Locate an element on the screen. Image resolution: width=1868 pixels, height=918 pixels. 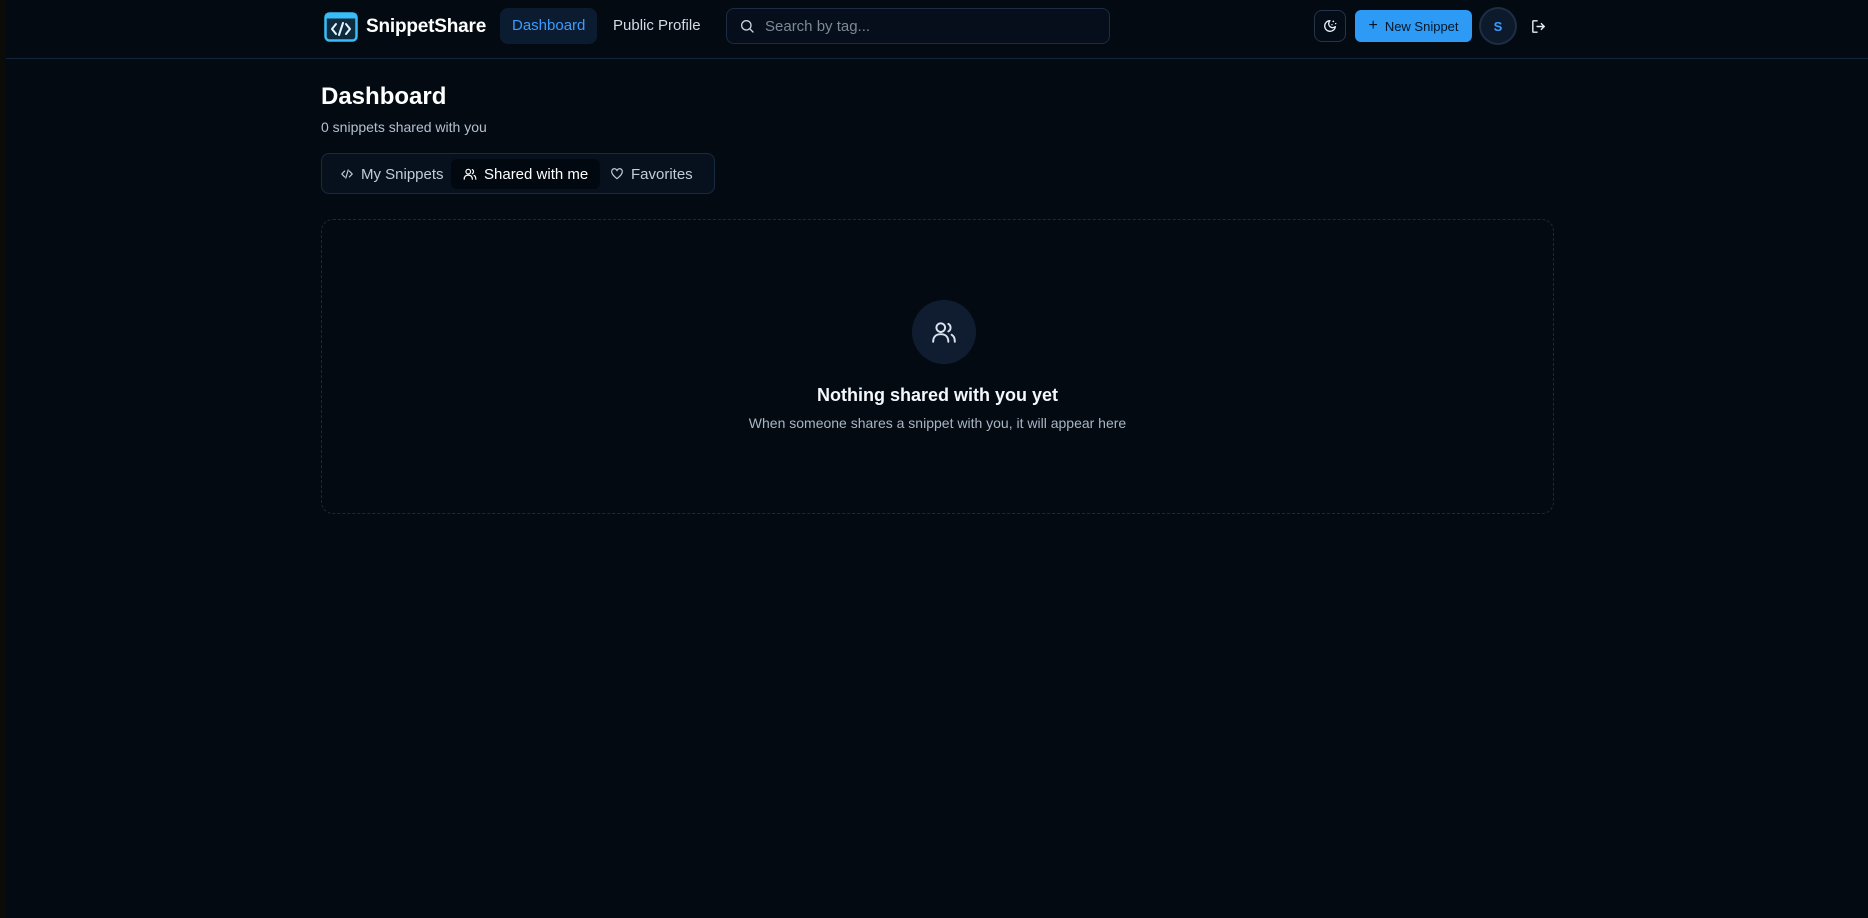
tab-my-snippets: My Snippets is located at coordinates (392, 174).